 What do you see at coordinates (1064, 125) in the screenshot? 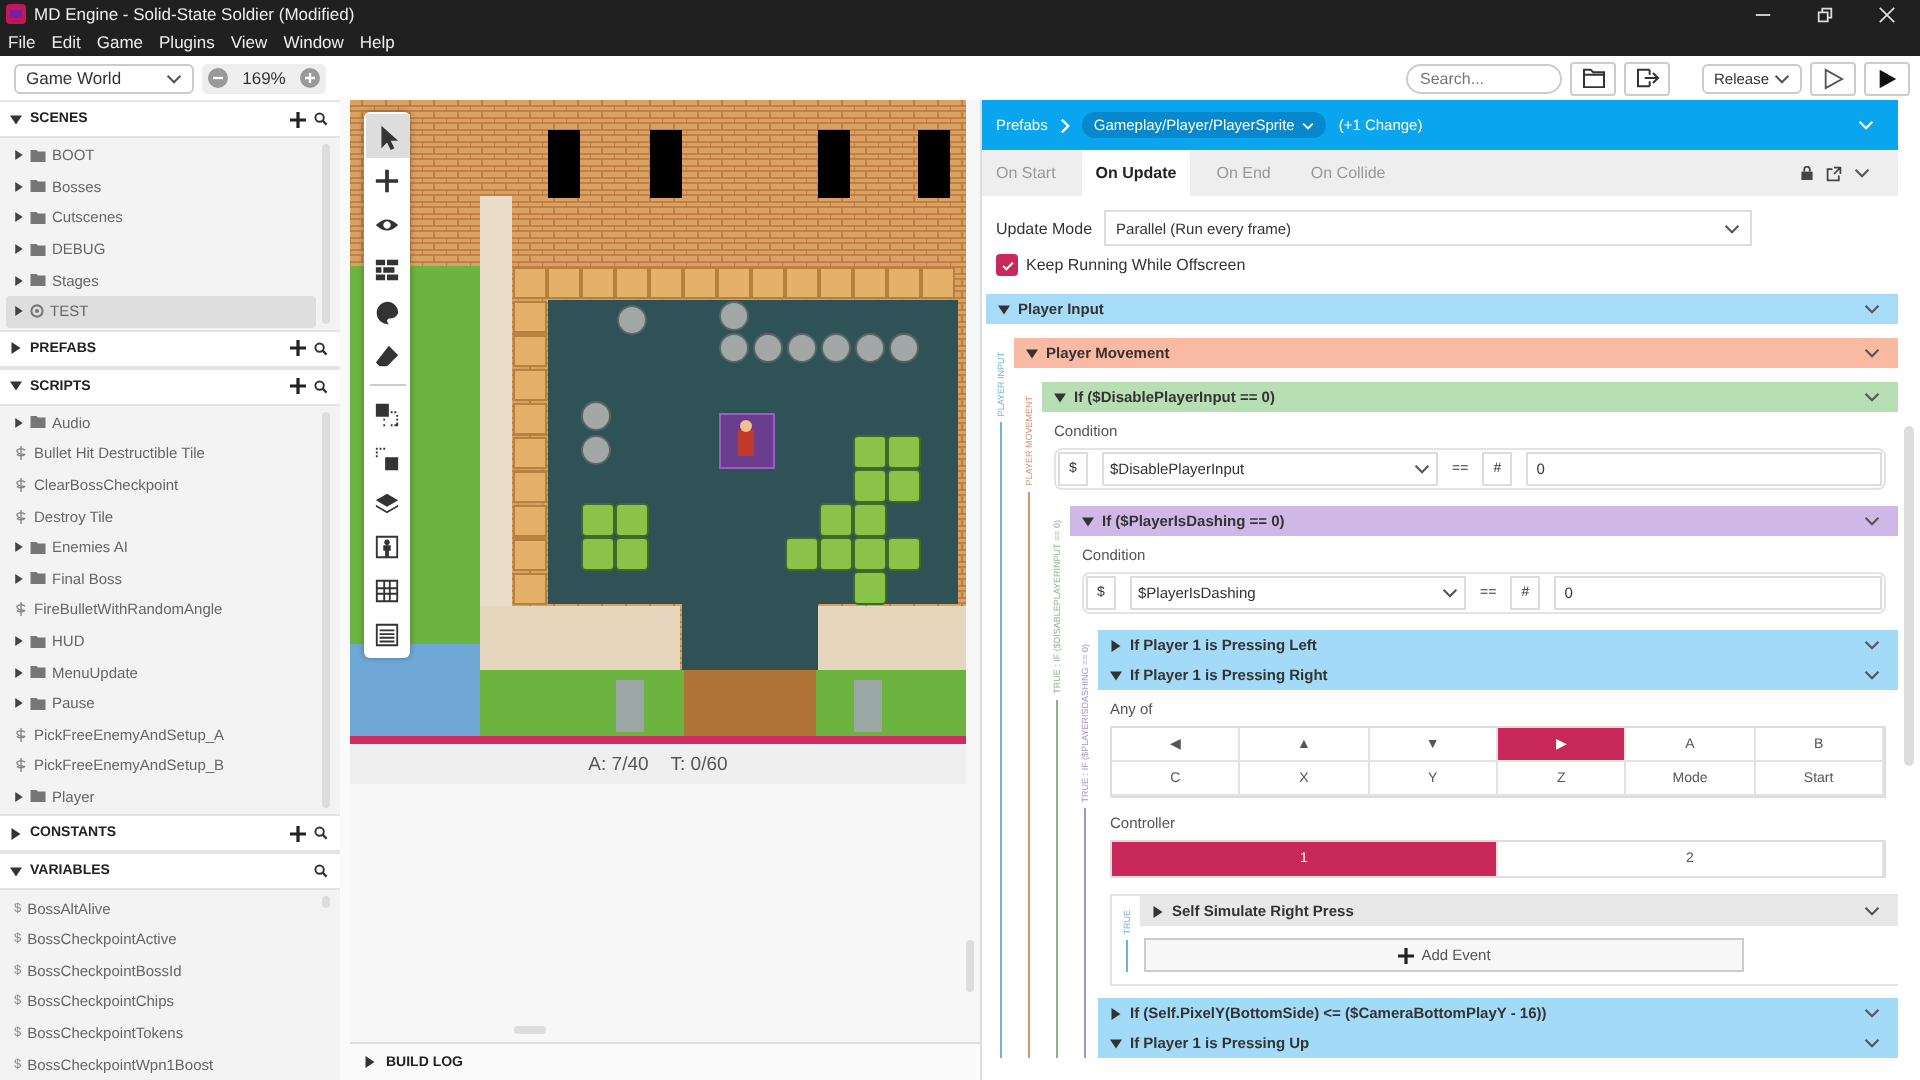
I see `chevron-right-icon` at bounding box center [1064, 125].